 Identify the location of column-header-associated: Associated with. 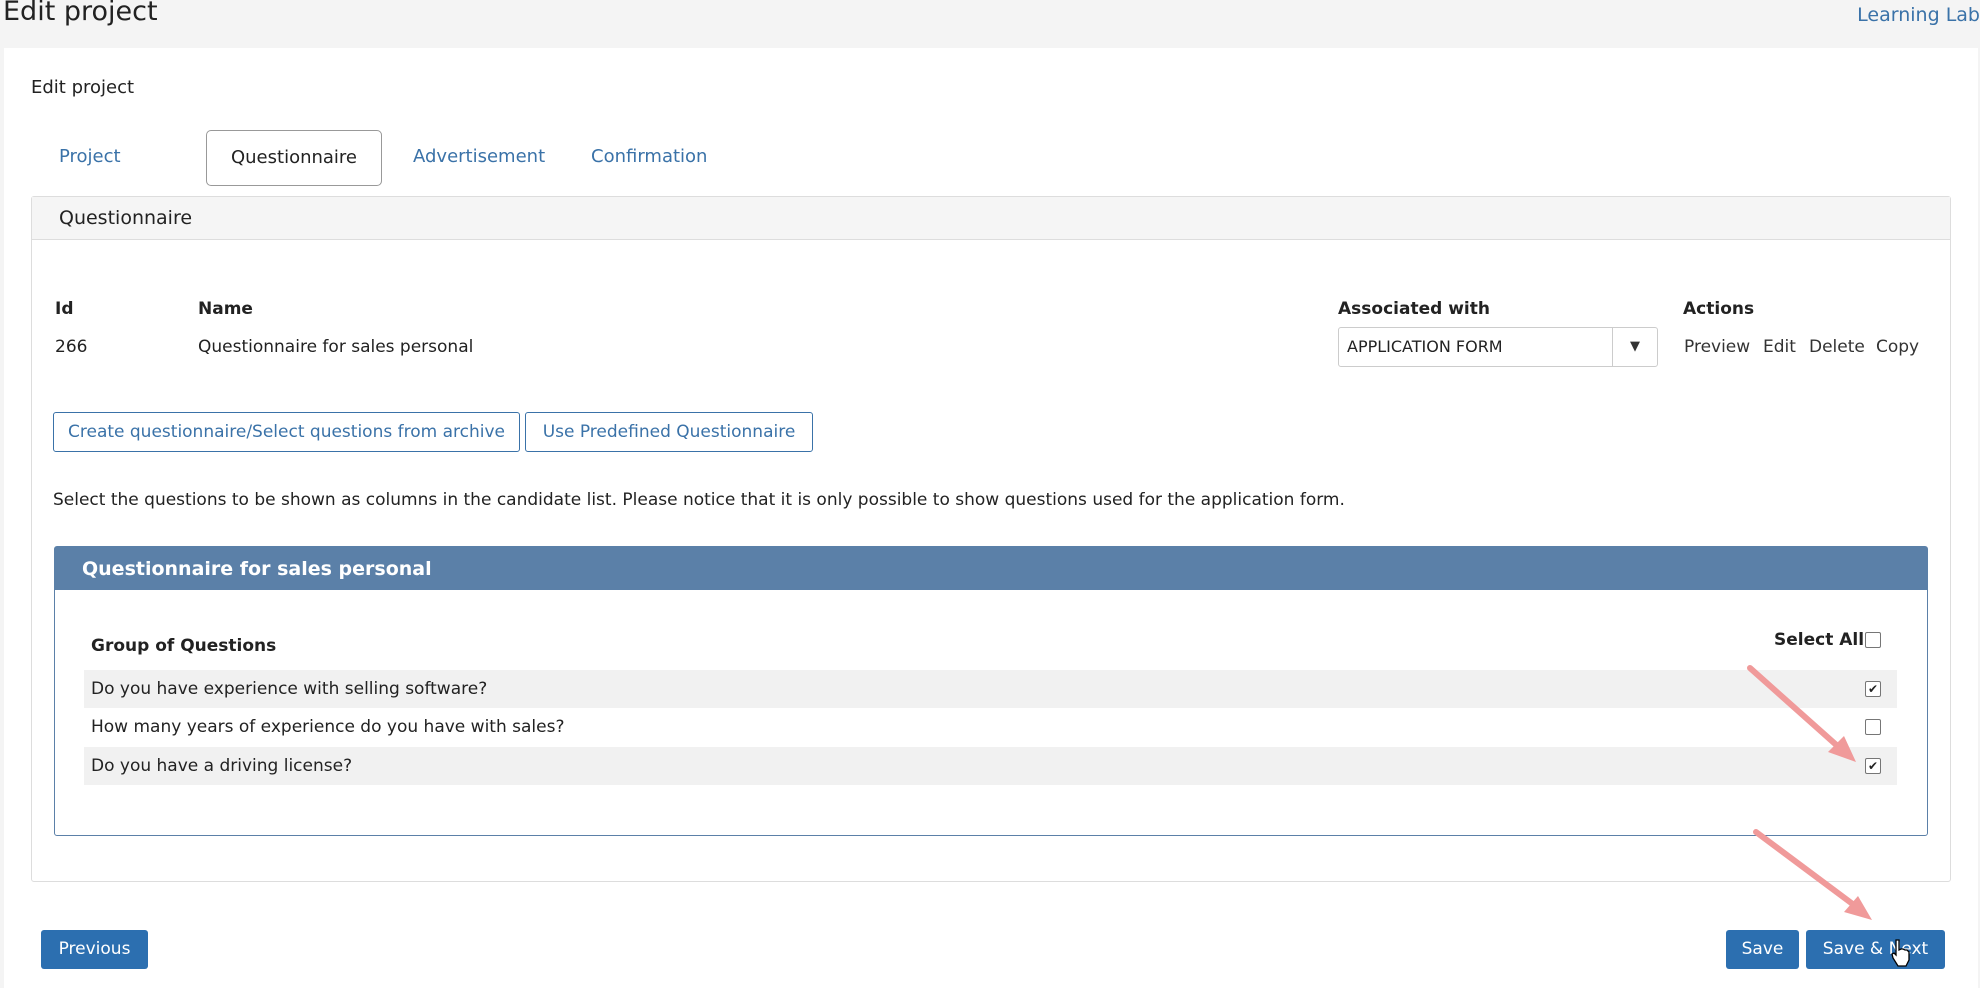
(1414, 309).